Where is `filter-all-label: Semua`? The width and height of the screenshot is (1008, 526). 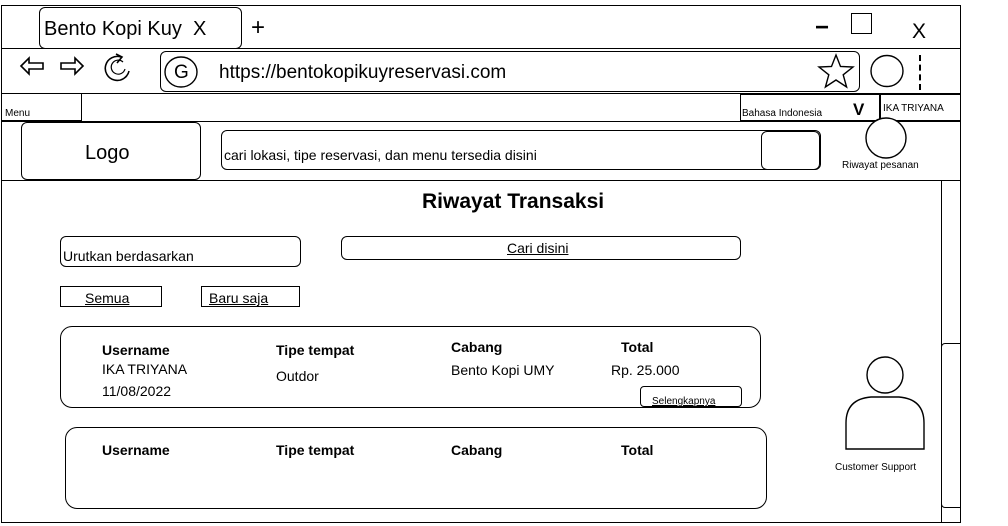 filter-all-label: Semua is located at coordinates (107, 298).